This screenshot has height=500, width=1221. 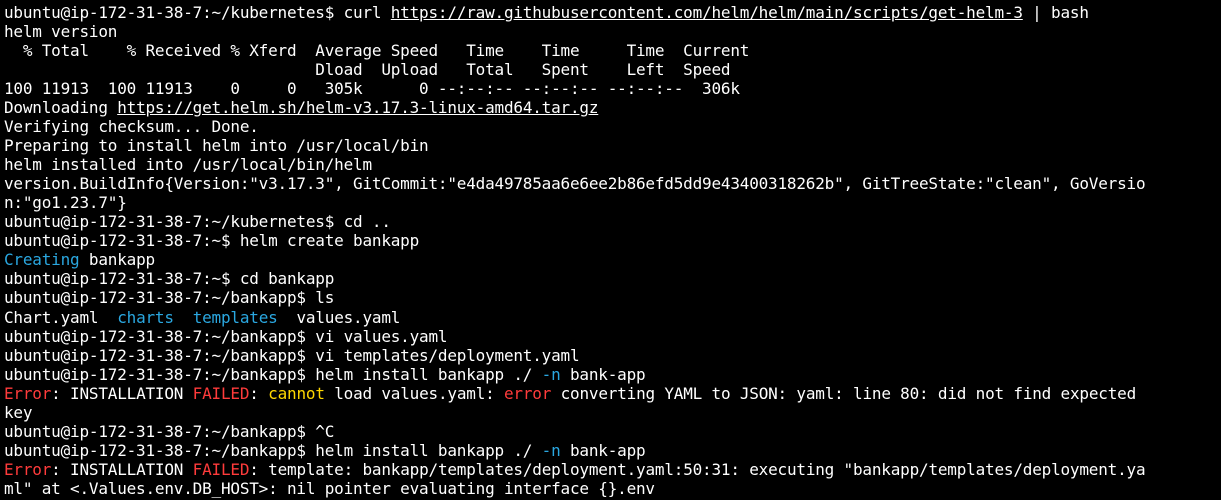 I want to click on terminal-text: values.yaml, so click(x=339, y=317).